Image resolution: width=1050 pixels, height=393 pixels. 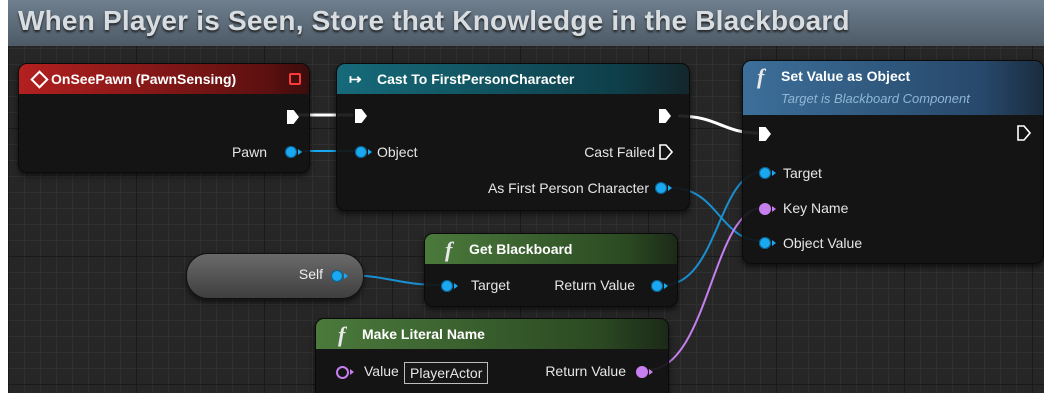 What do you see at coordinates (521, 249) in the screenshot?
I see `get-blackboard-title: Get Blackboard` at bounding box center [521, 249].